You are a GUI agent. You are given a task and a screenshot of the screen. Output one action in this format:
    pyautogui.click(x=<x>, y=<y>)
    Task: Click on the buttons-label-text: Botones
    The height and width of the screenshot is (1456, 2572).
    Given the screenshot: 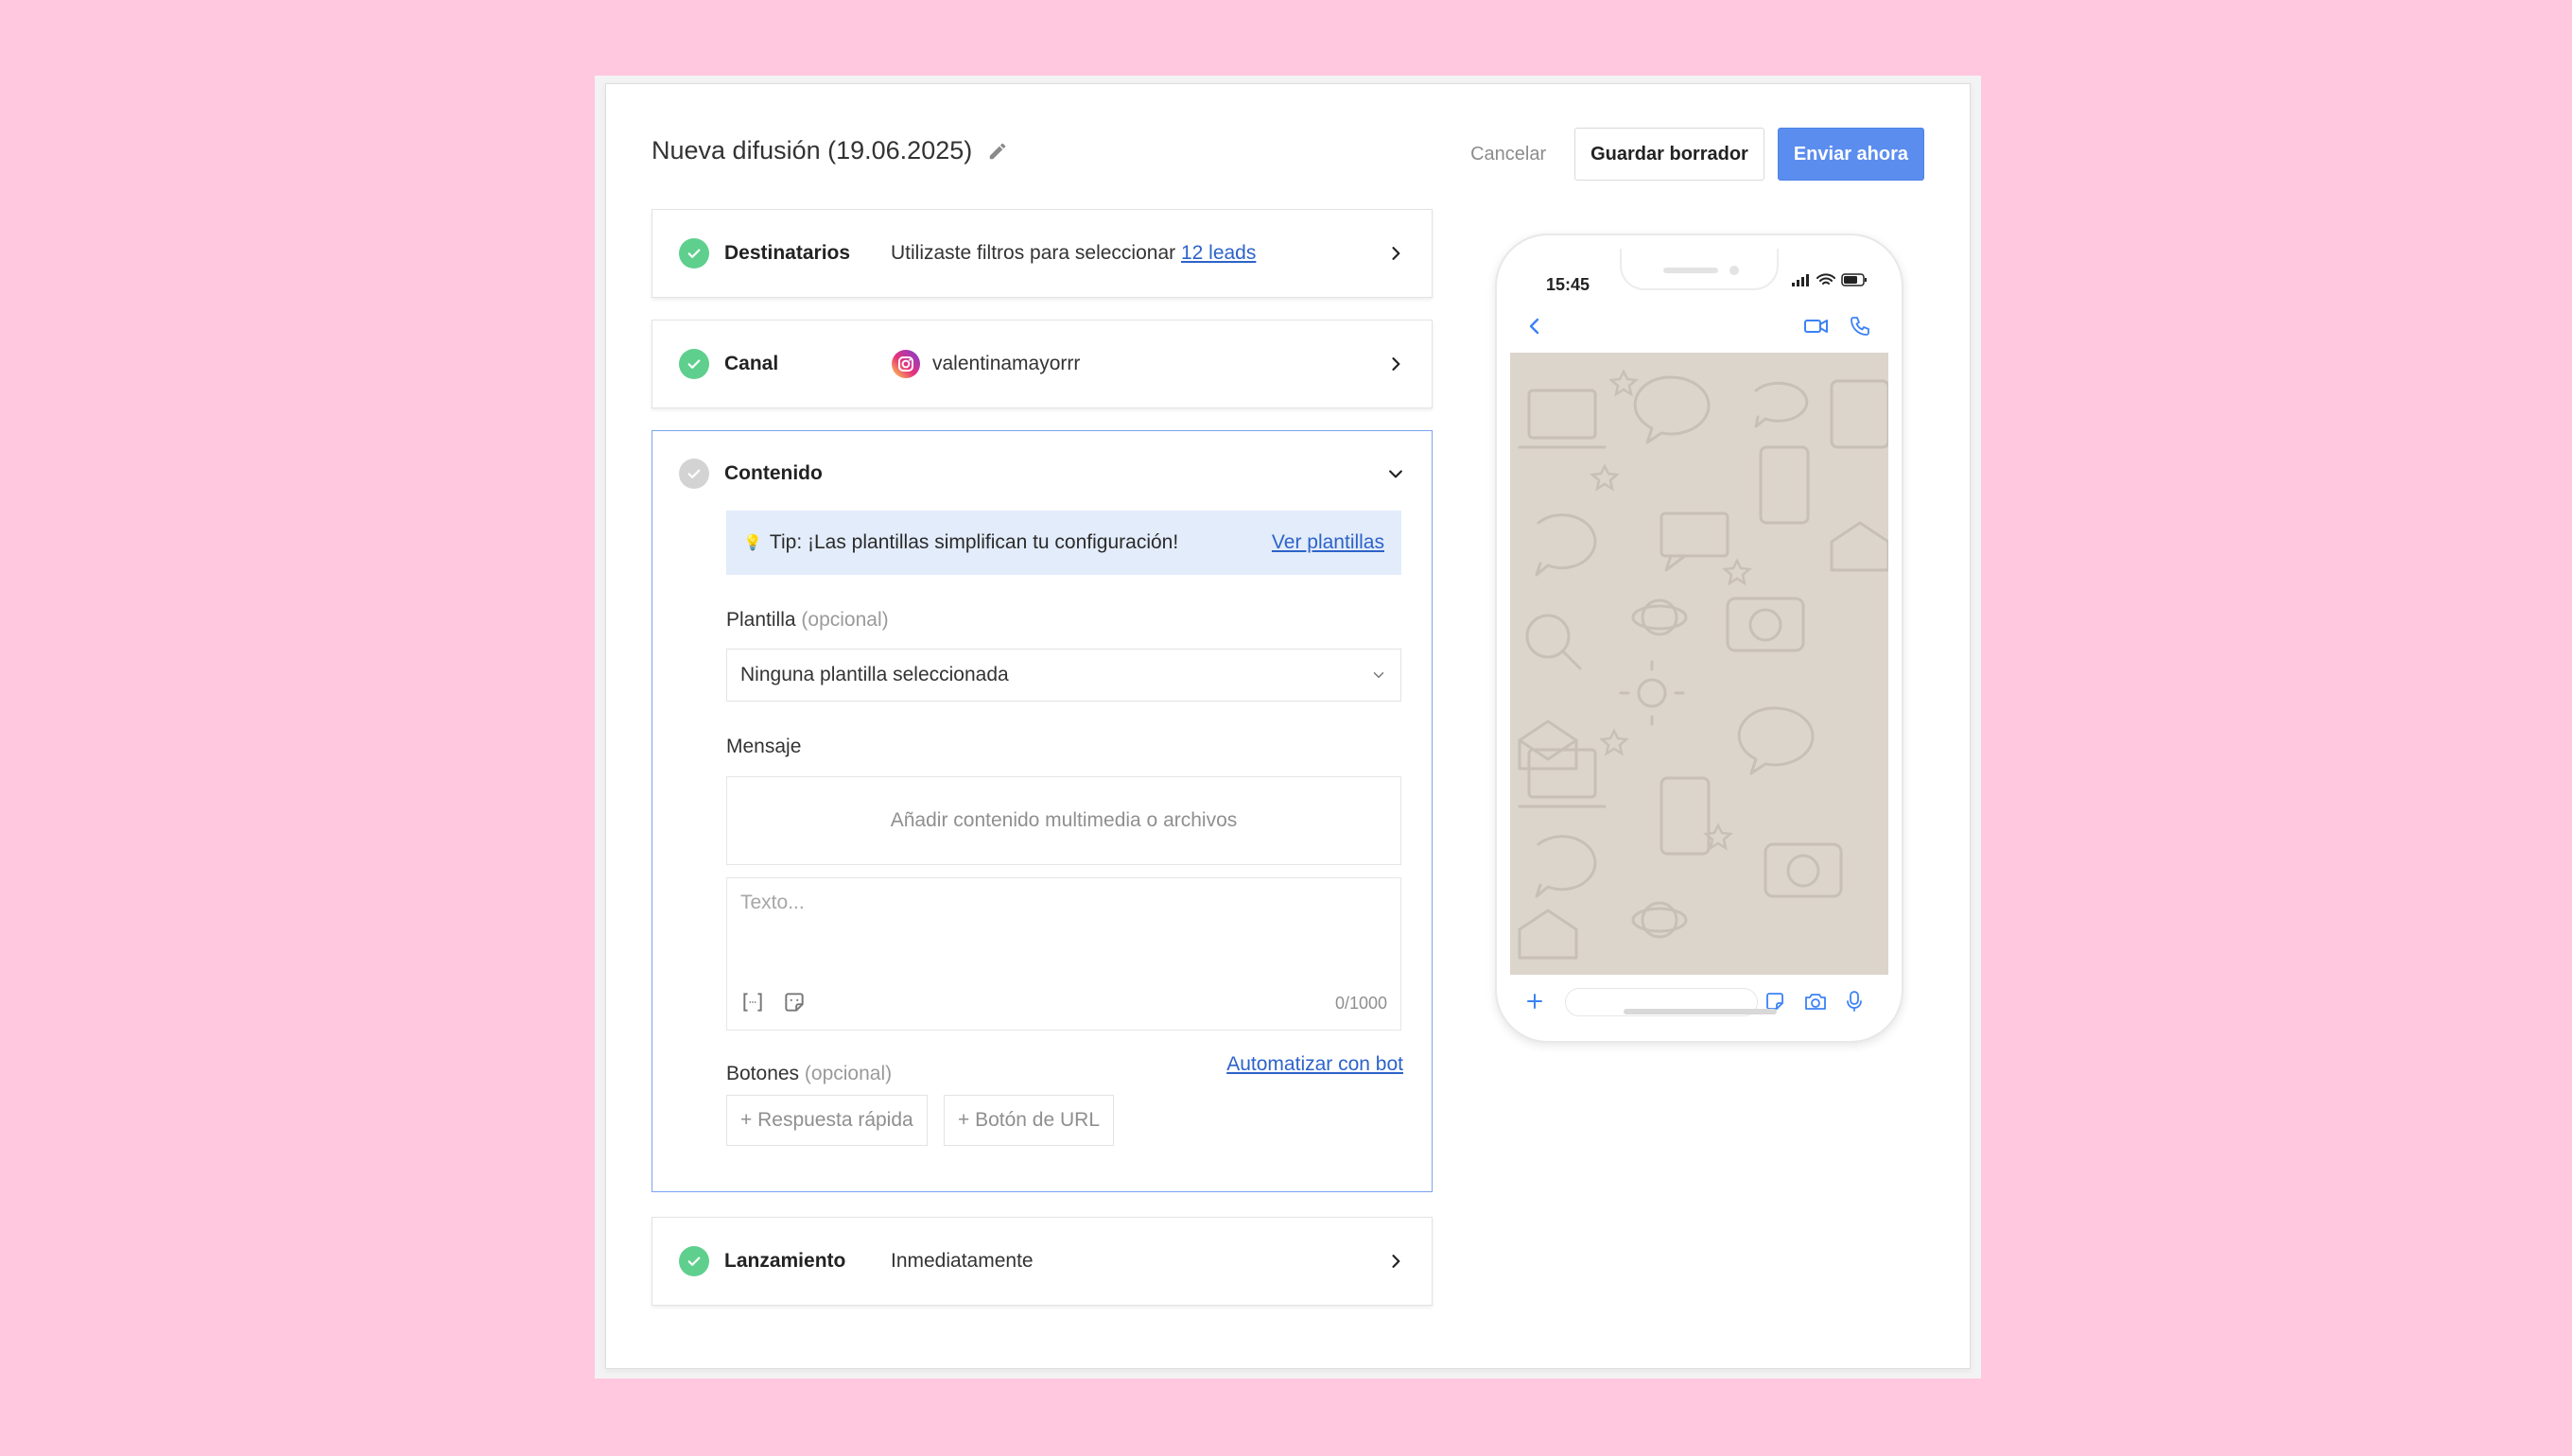 What is the action you would take?
    pyautogui.click(x=763, y=1073)
    